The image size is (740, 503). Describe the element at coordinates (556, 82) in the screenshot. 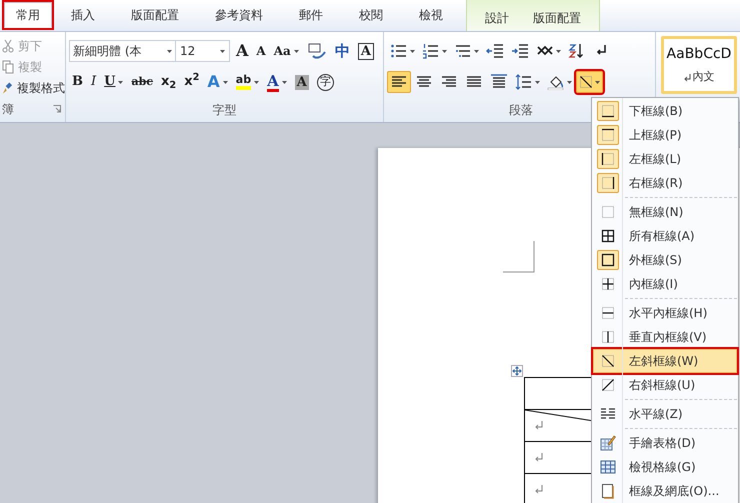

I see `fill-icon` at that location.